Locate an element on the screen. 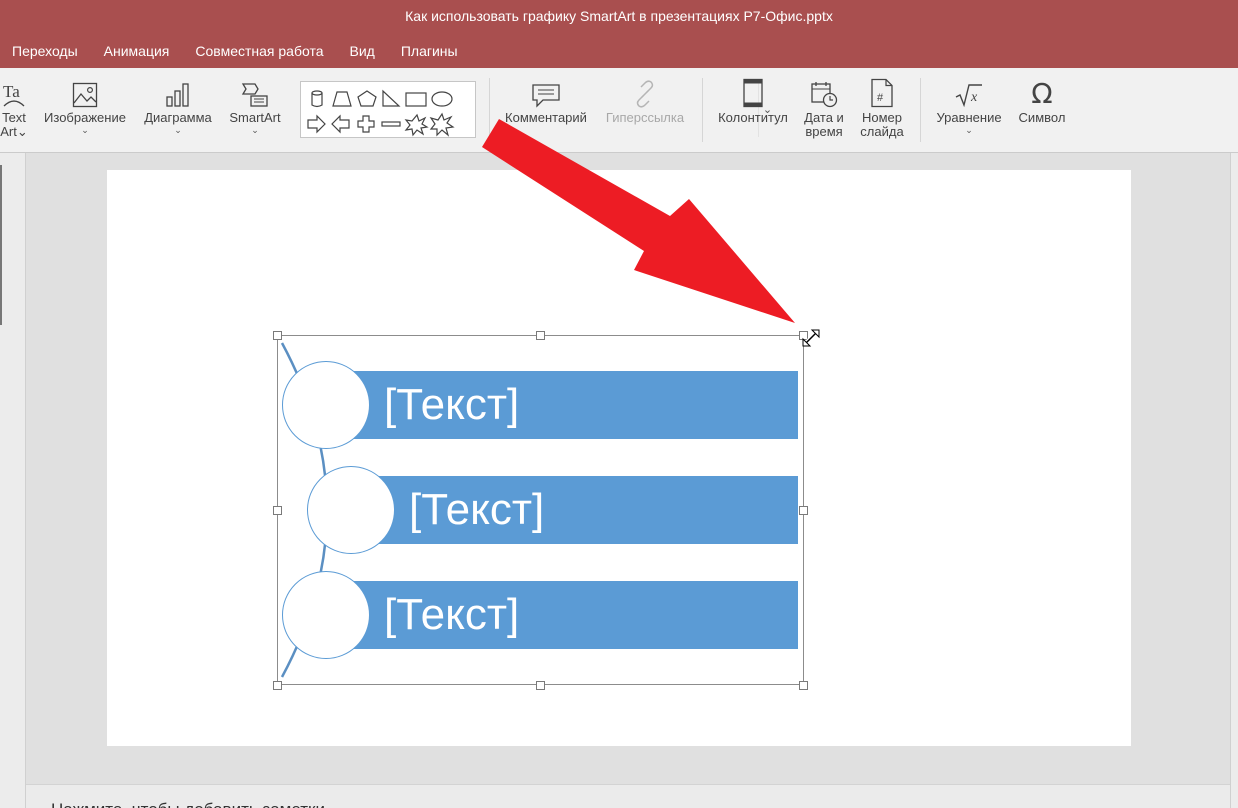 This screenshot has width=1238, height=808. comment-icon is located at coordinates (546, 93).